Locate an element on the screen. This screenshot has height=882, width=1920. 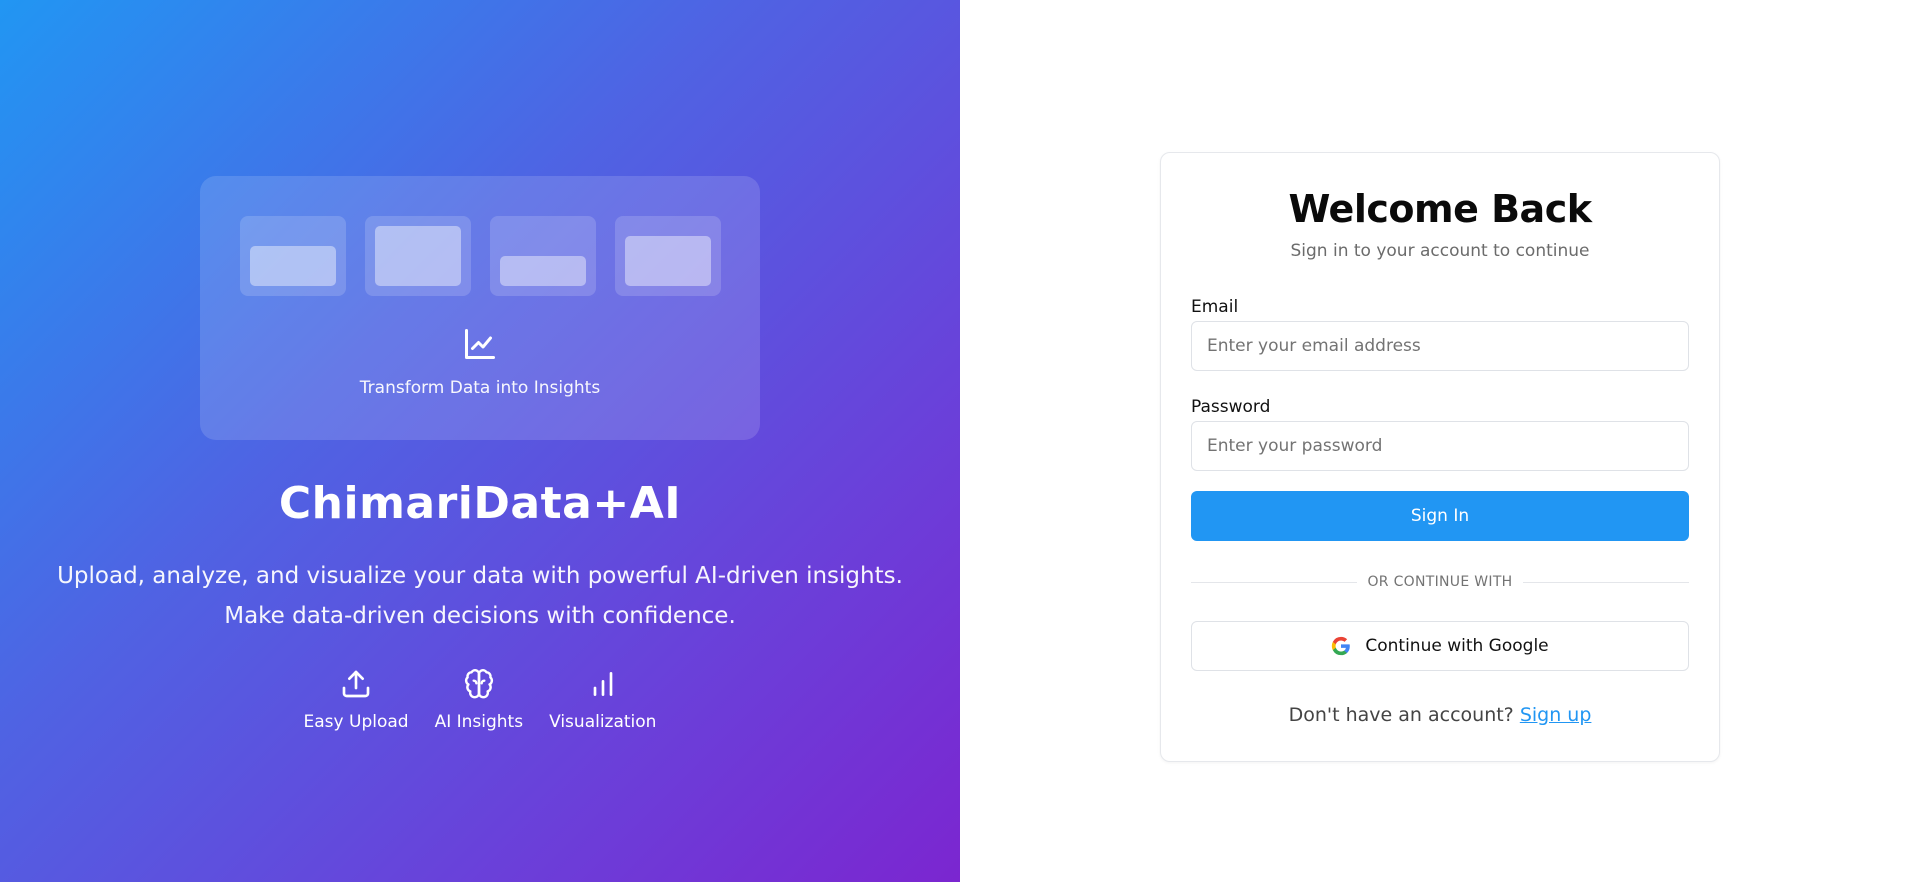
signup-prompt: Don't have an account? is located at coordinates (1401, 715).